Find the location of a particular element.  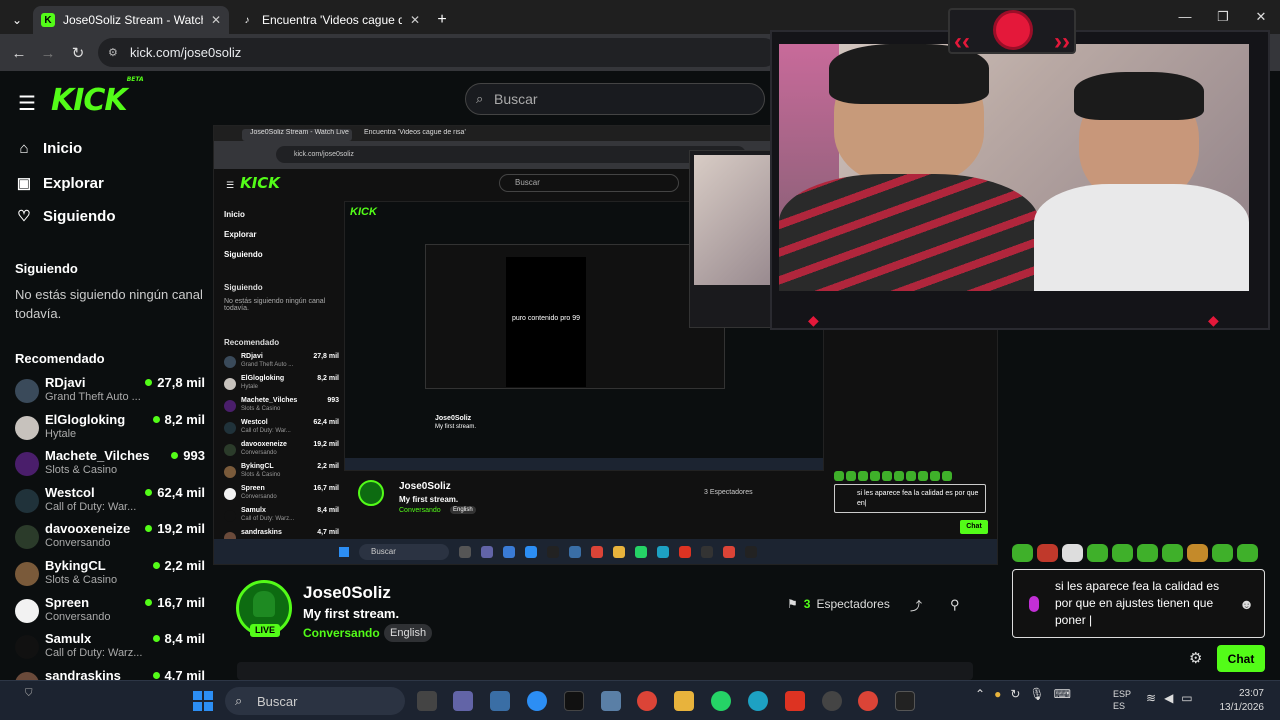

new-tab-button: + is located at coordinates (442, 20).